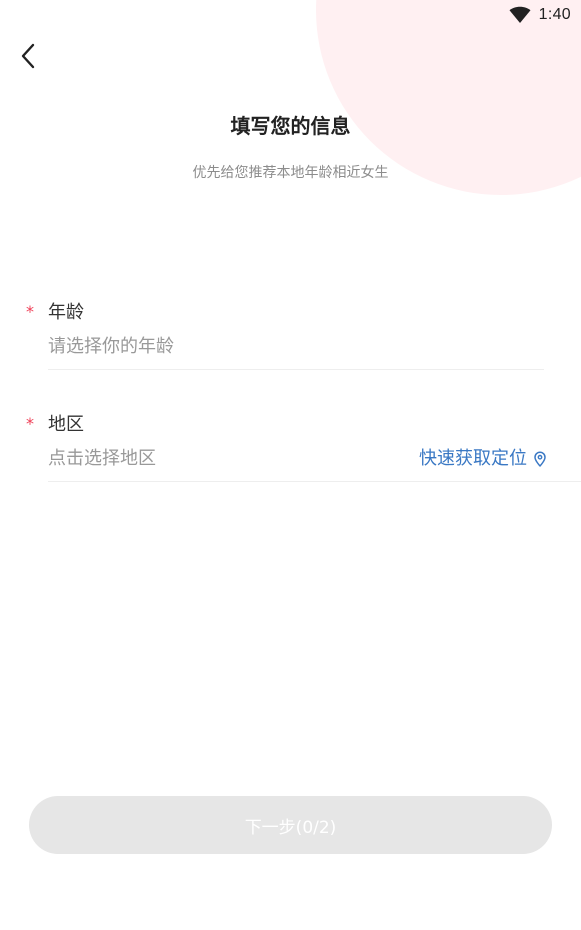 This screenshot has width=581, height=930. Describe the element at coordinates (111, 347) in the screenshot. I see `age-placeholder: 请选择你的年龄` at that location.